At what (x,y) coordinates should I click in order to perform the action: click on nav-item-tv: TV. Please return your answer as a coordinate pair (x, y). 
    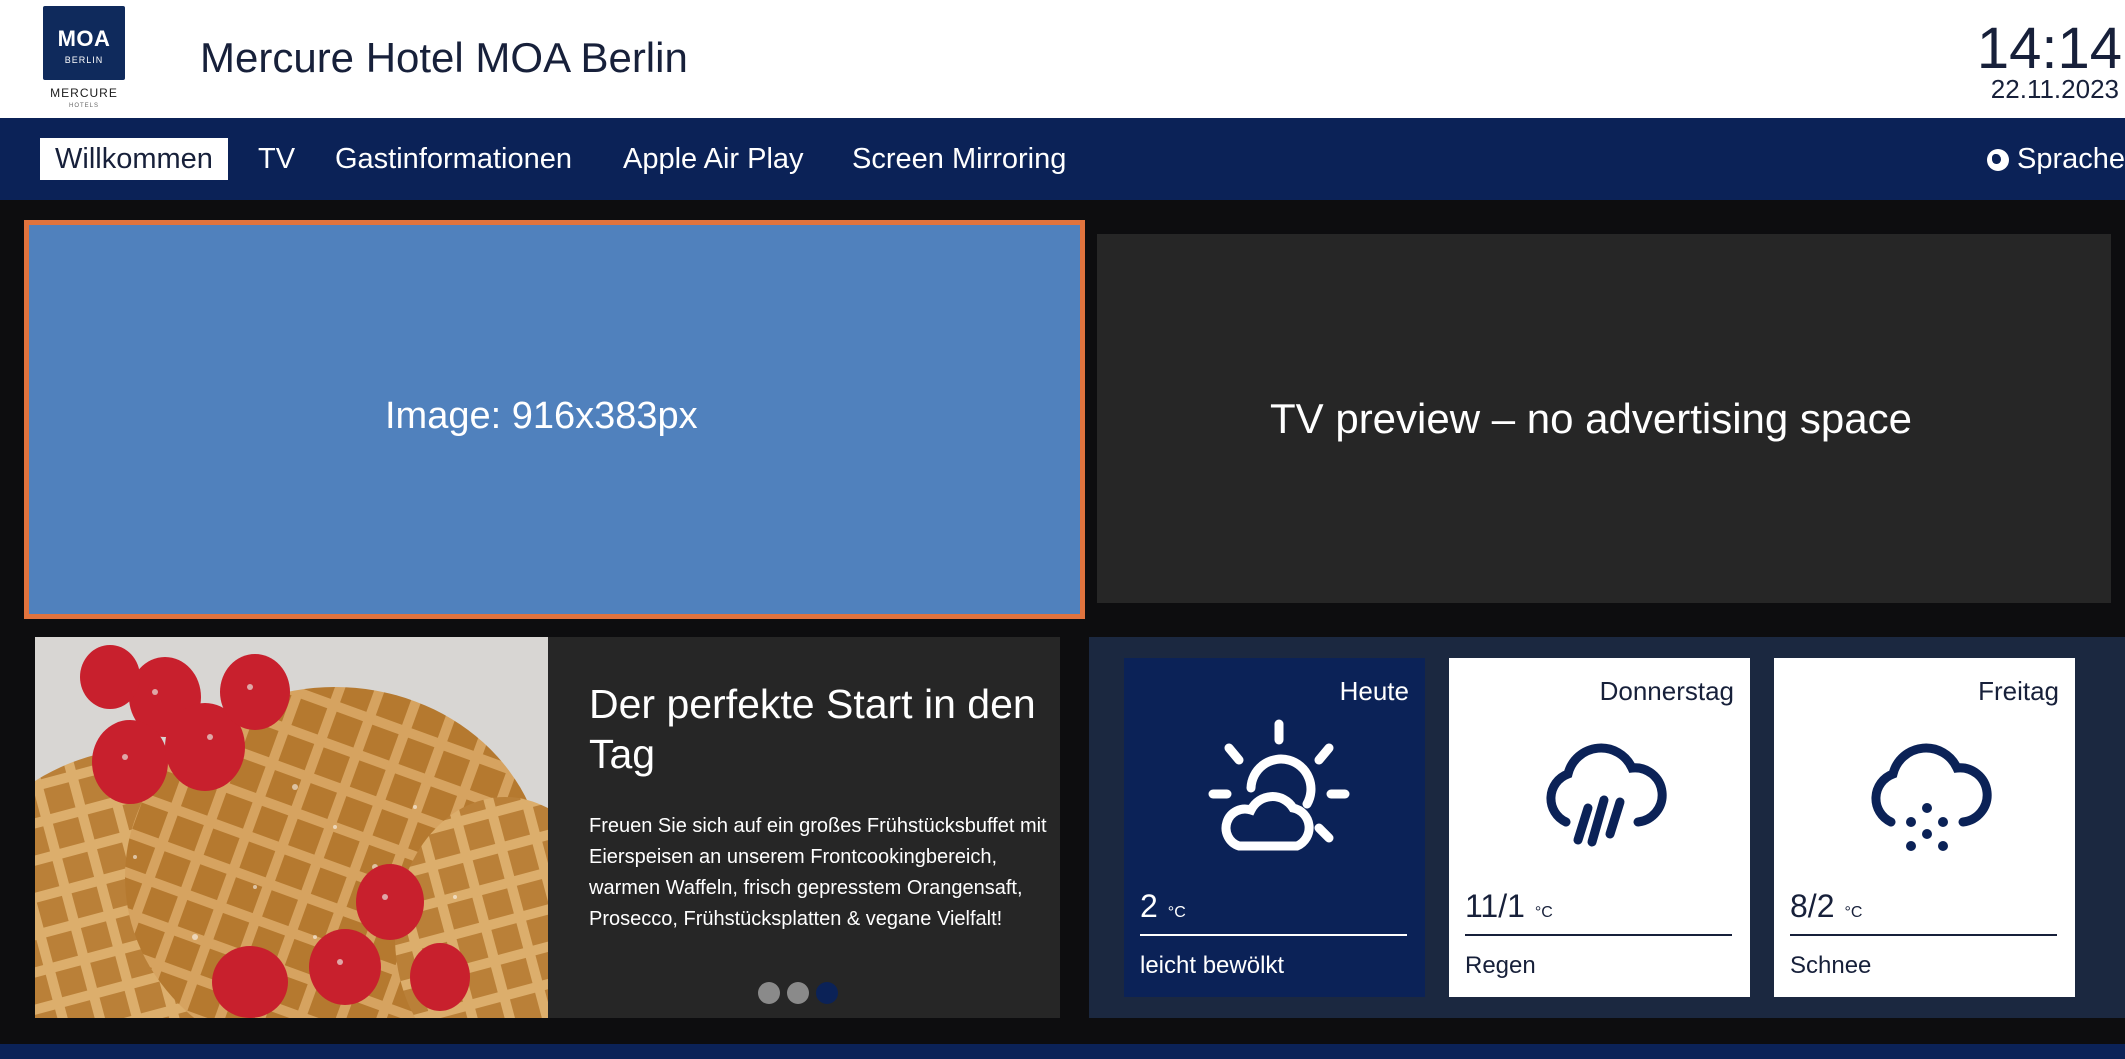
    Looking at the image, I should click on (276, 159).